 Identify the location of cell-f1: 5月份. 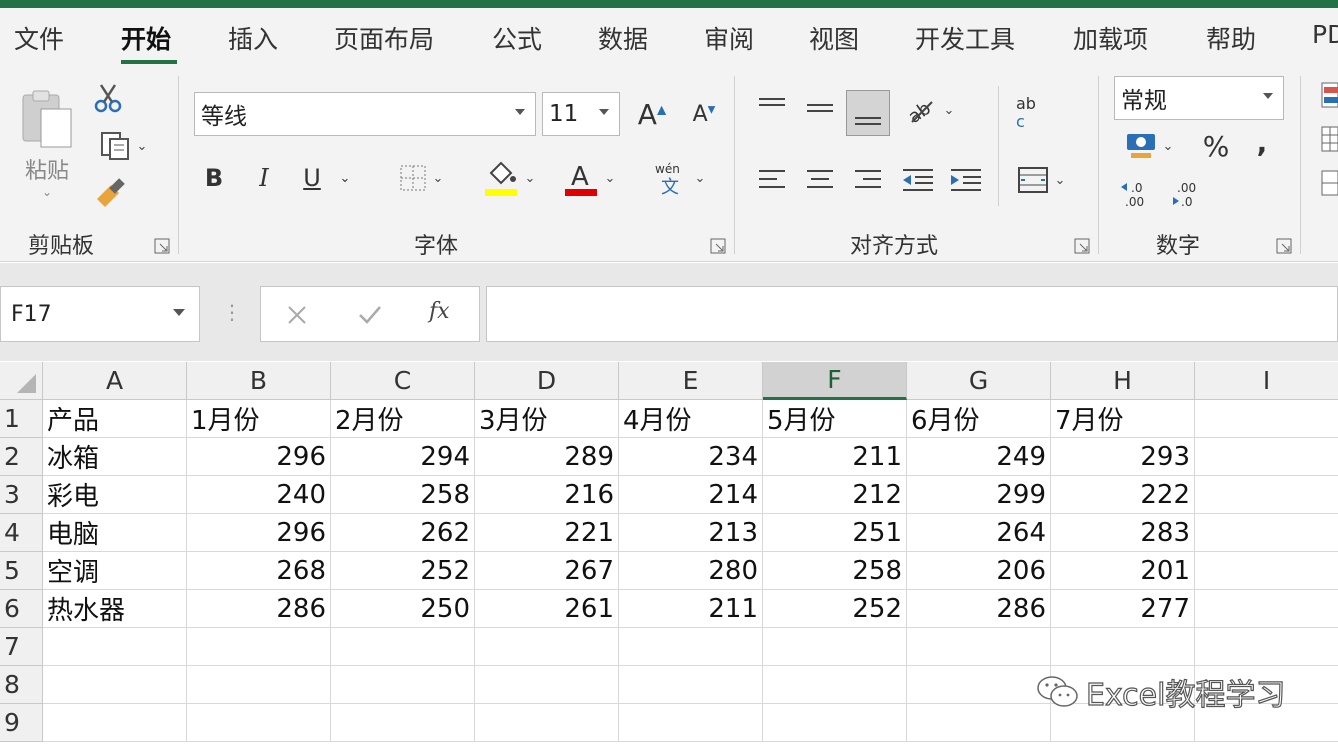
(835, 419).